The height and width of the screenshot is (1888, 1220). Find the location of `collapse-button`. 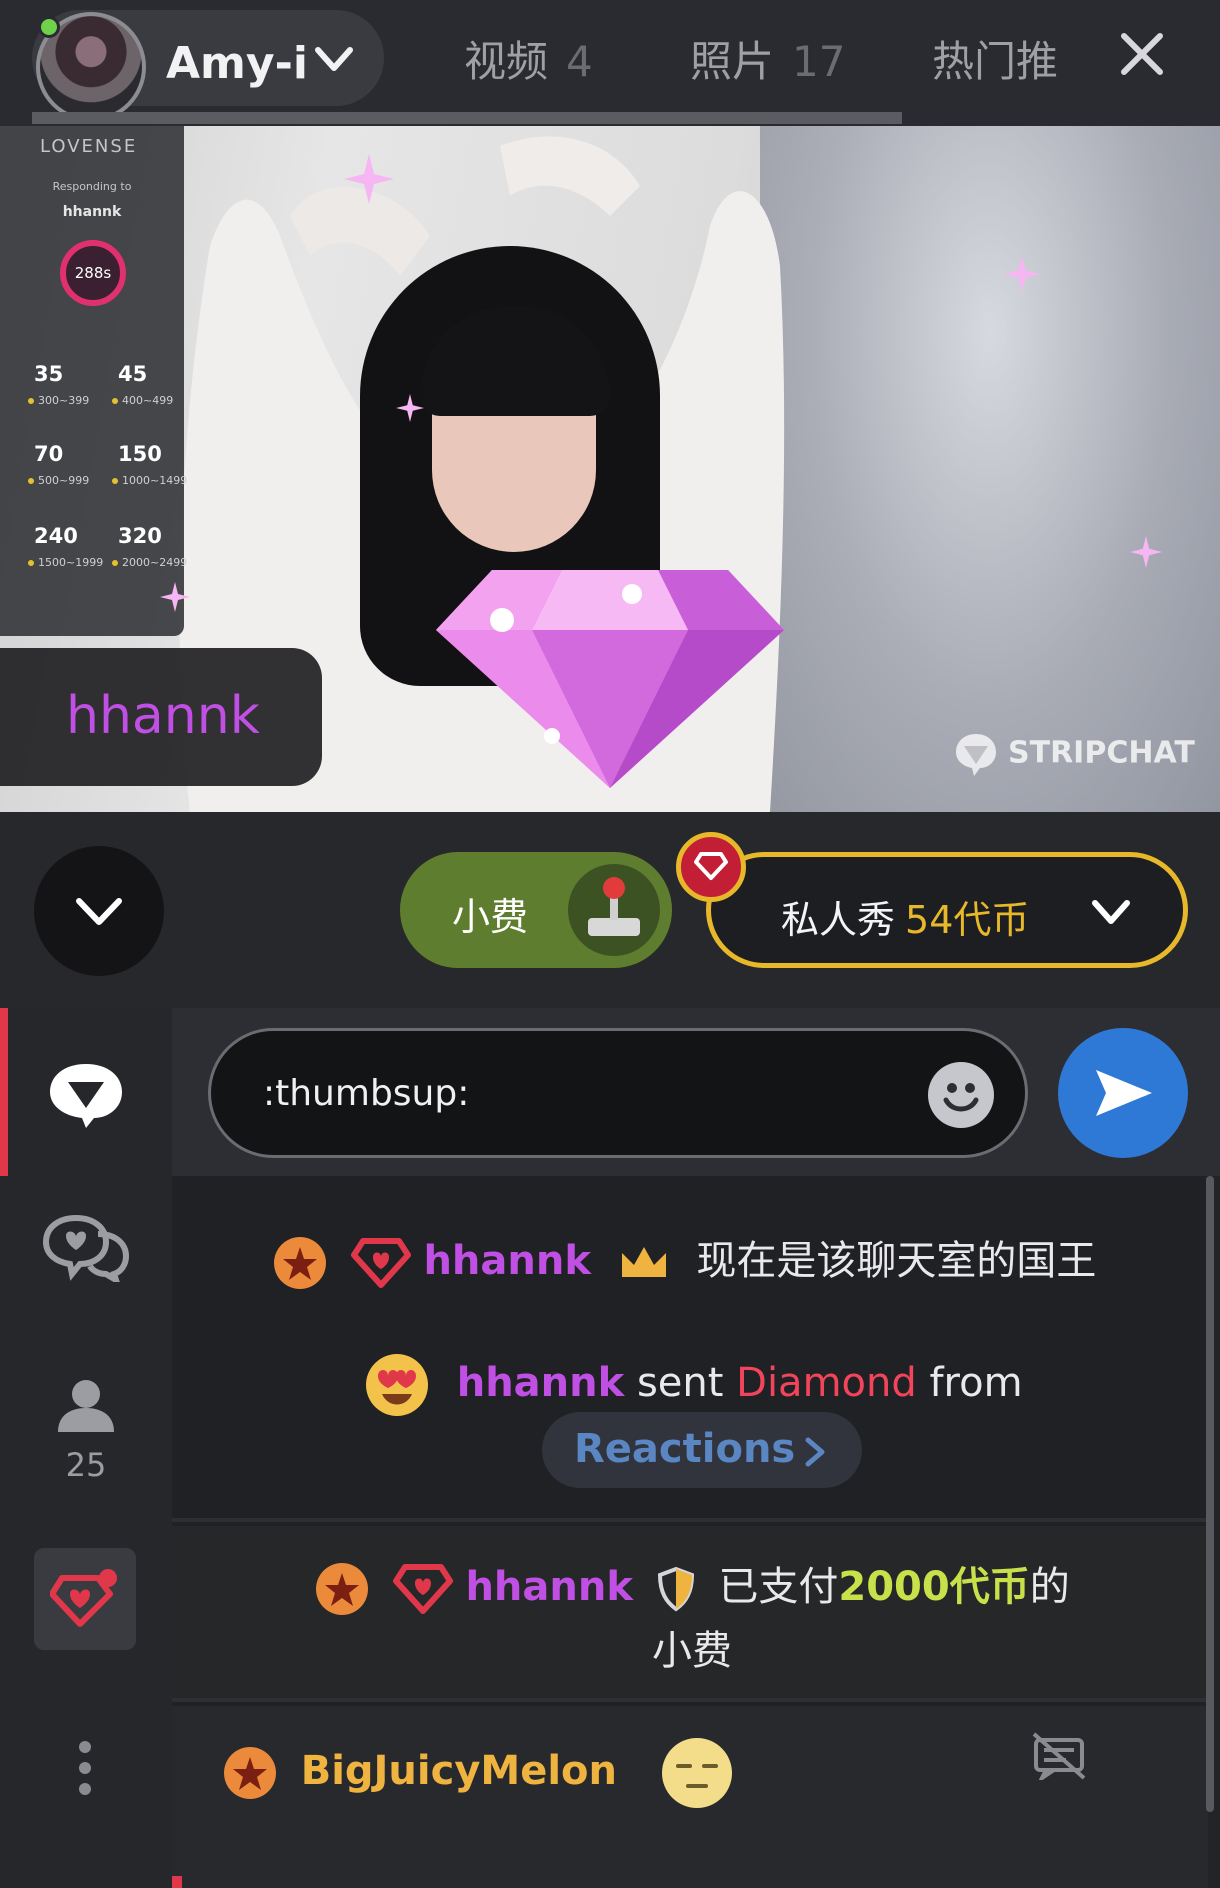

collapse-button is located at coordinates (99, 911).